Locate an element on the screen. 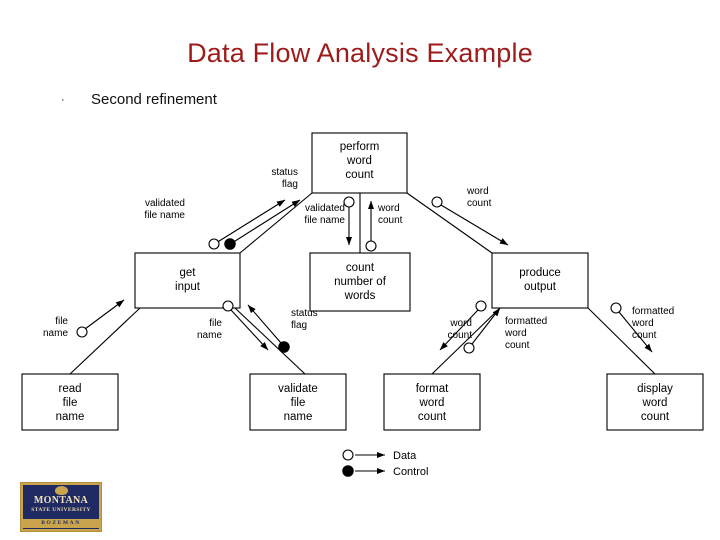  module-label-line: display is located at coordinates (655, 389).